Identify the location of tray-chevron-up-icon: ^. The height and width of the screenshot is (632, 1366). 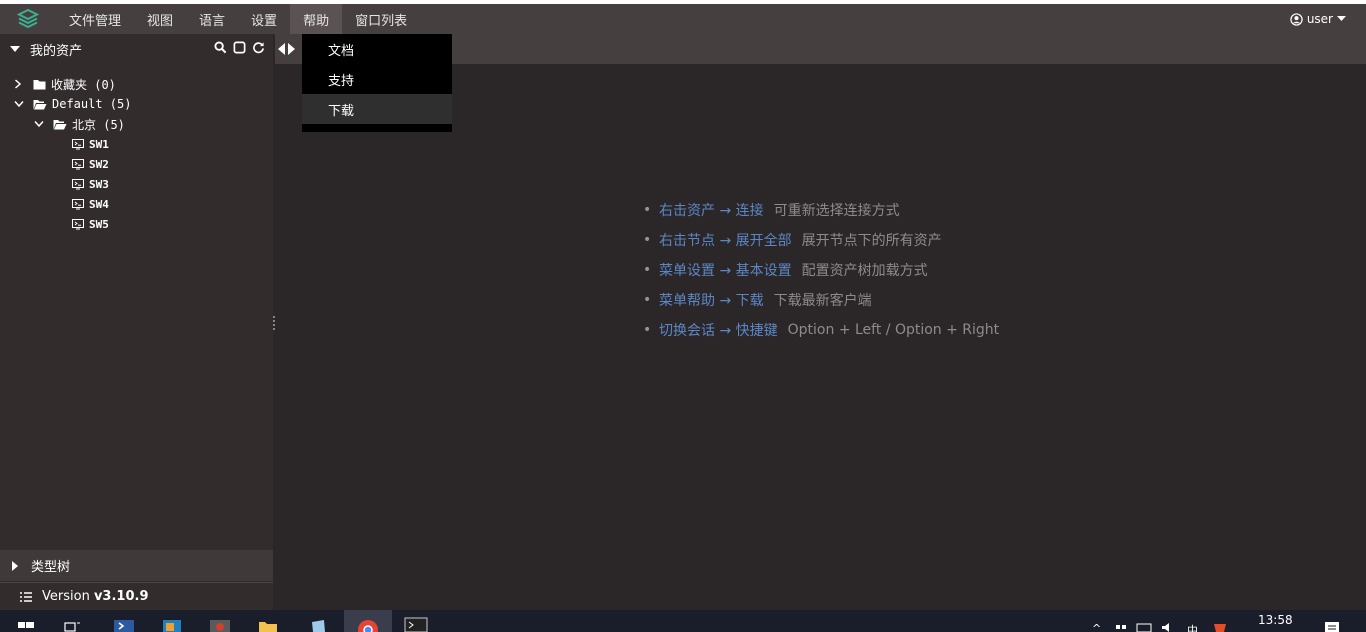
(1096, 627).